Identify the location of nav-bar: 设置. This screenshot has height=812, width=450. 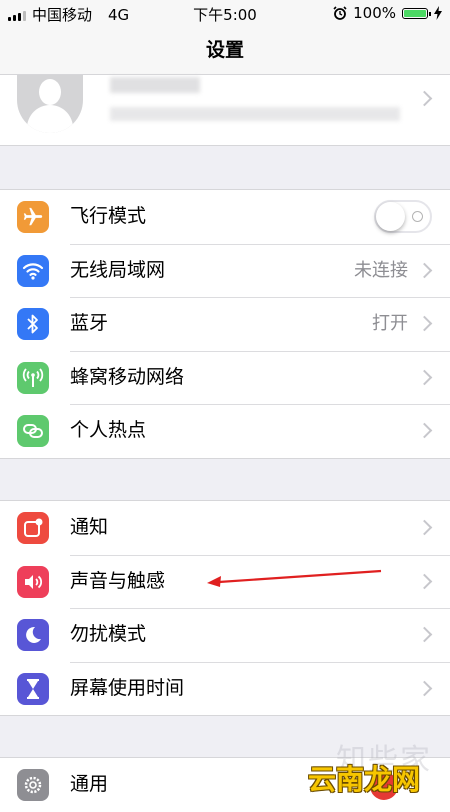
(225, 50).